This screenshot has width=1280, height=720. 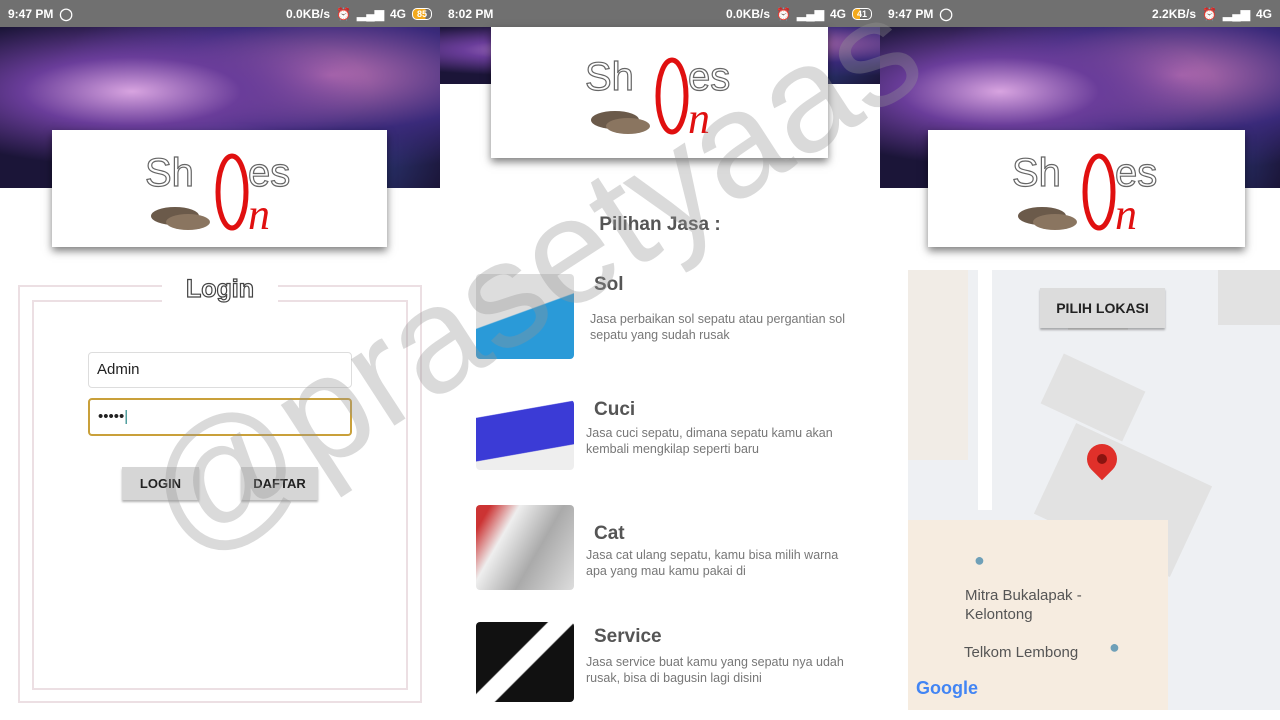 What do you see at coordinates (111, 416) in the screenshot?
I see `password-value: •••••` at bounding box center [111, 416].